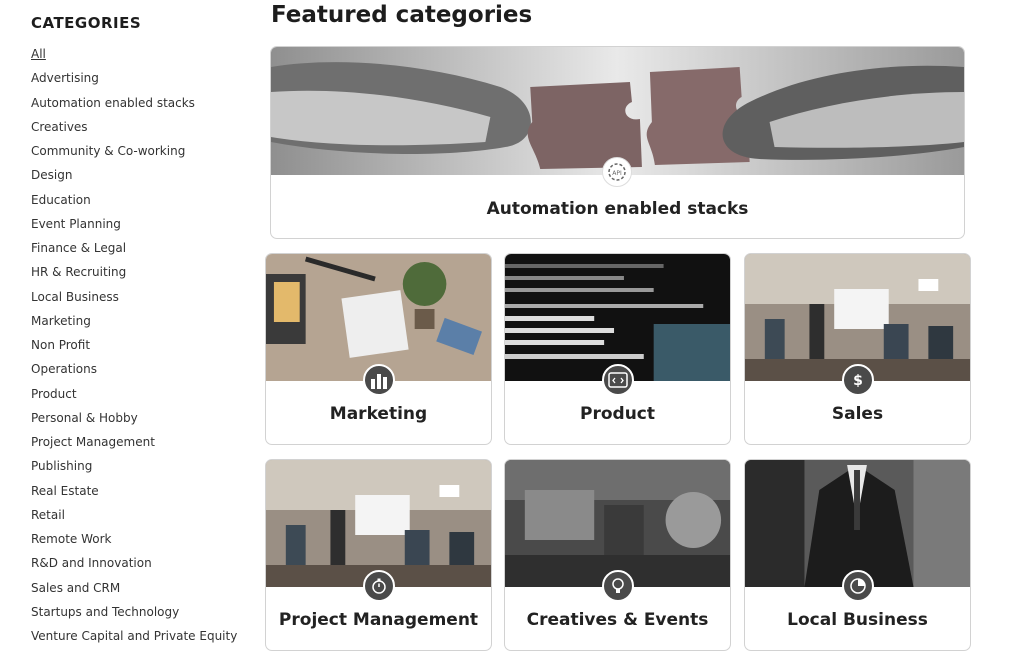  What do you see at coordinates (141, 491) in the screenshot?
I see `category-link-real-estate: Real Estate` at bounding box center [141, 491].